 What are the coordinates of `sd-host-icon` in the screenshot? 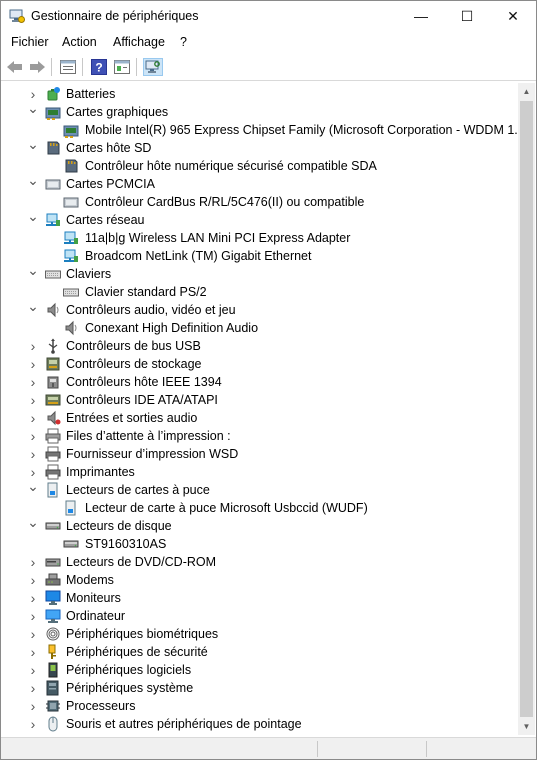 It's located at (71, 166).